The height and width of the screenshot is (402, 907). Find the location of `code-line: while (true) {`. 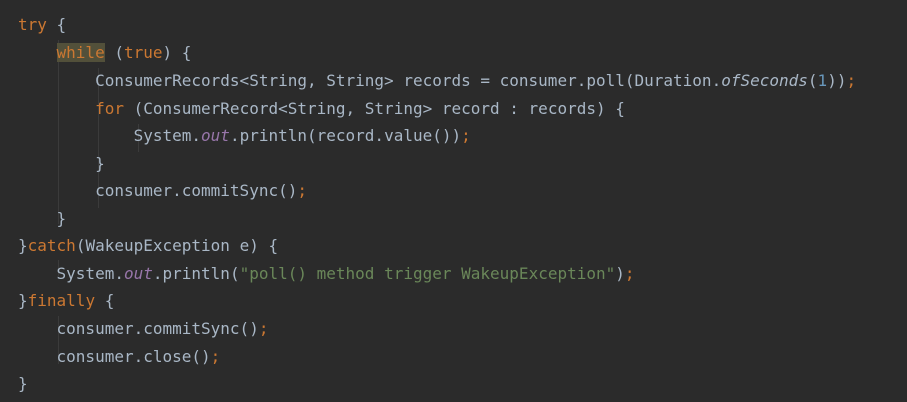

code-line: while (true) { is located at coordinates (104, 53).